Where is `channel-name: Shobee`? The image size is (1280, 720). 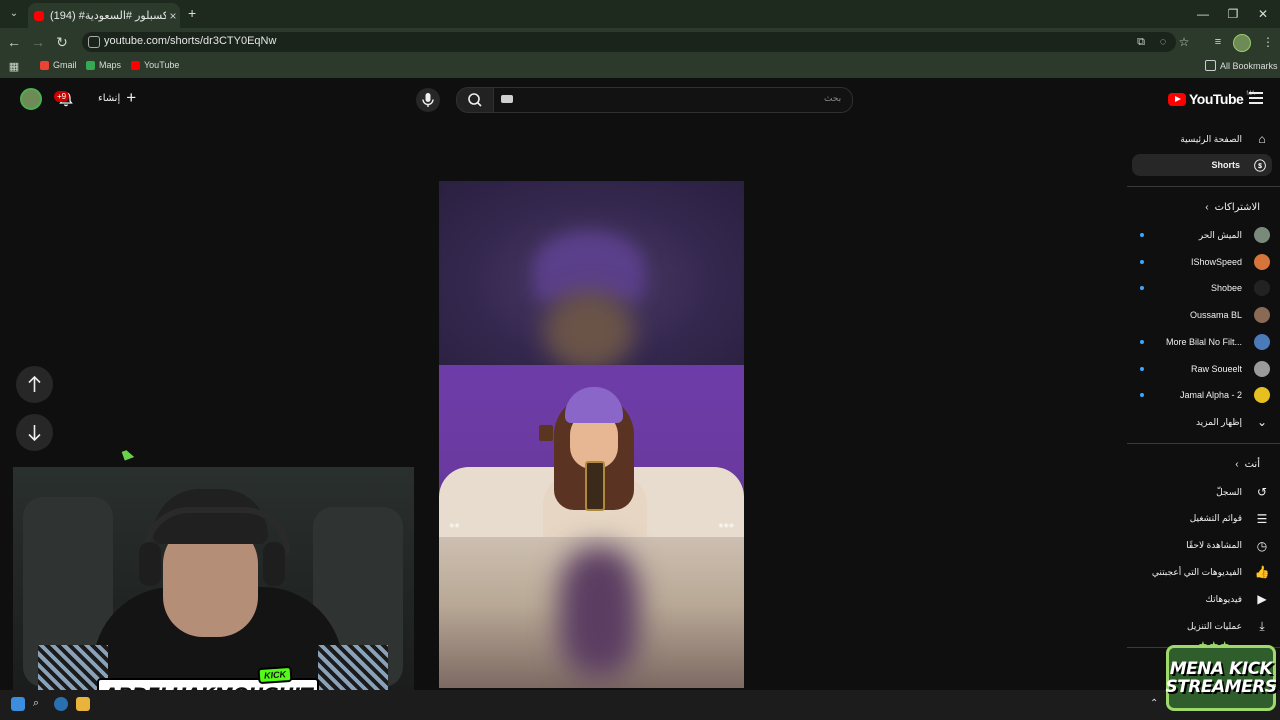 channel-name: Shobee is located at coordinates (1226, 288).